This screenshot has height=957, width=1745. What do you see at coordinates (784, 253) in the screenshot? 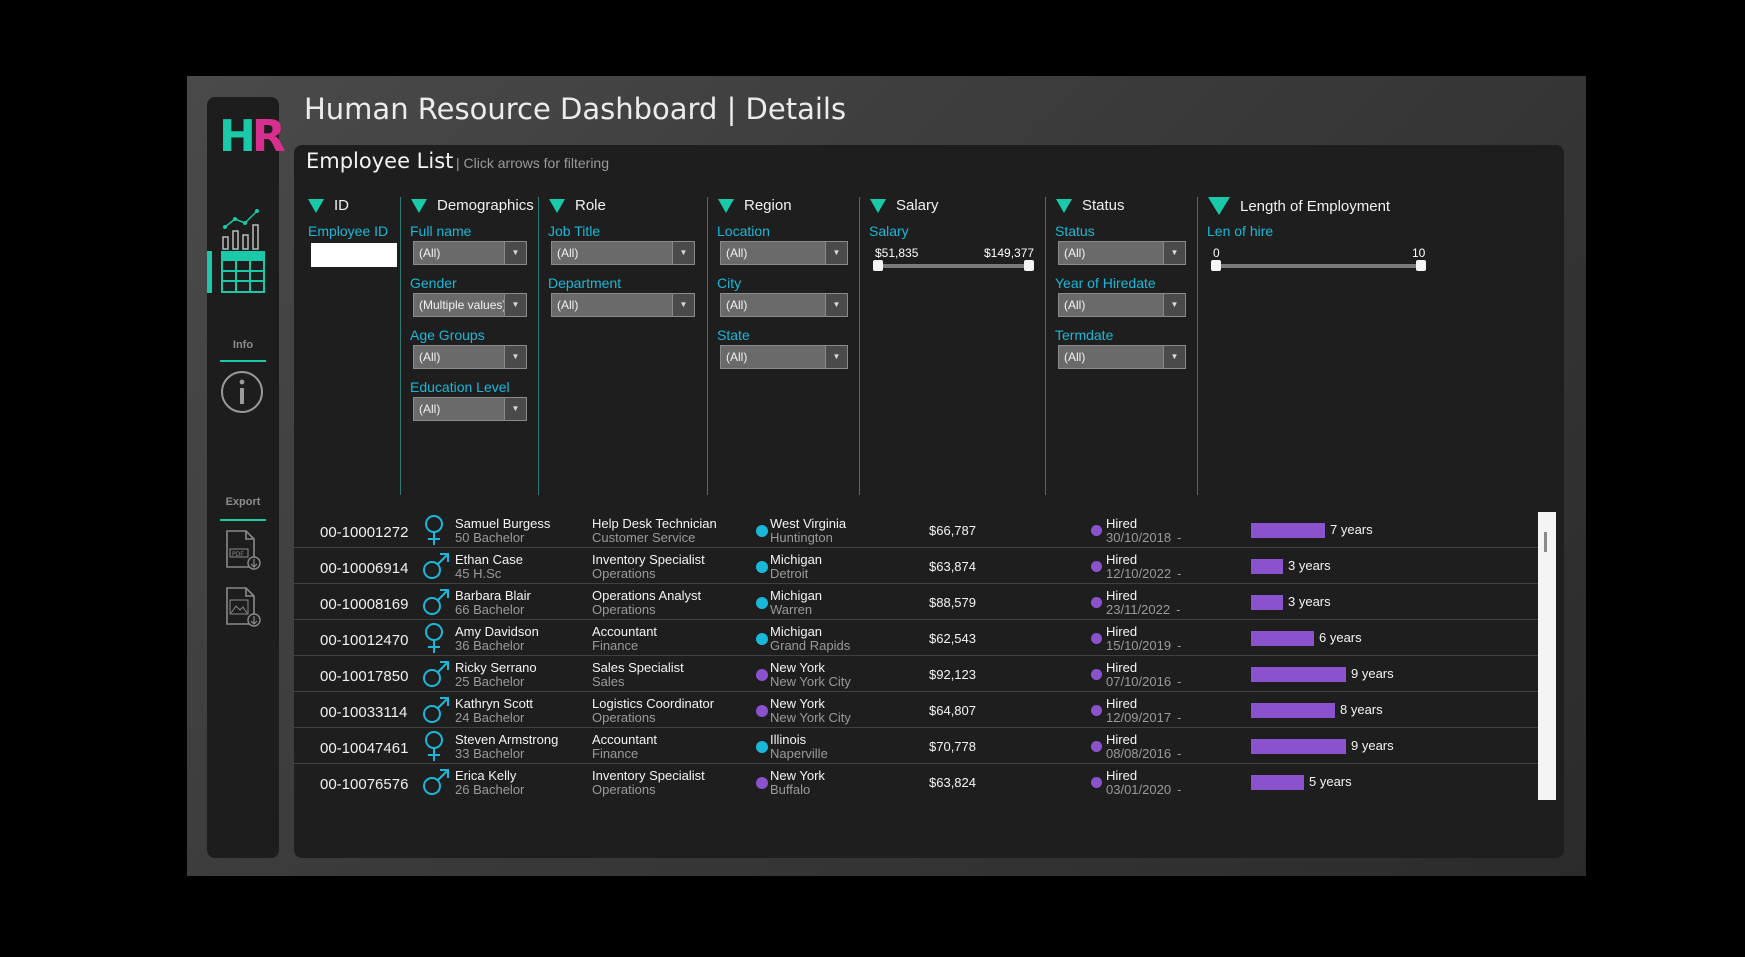
I see `location-dropdown: (All) ▼` at bounding box center [784, 253].